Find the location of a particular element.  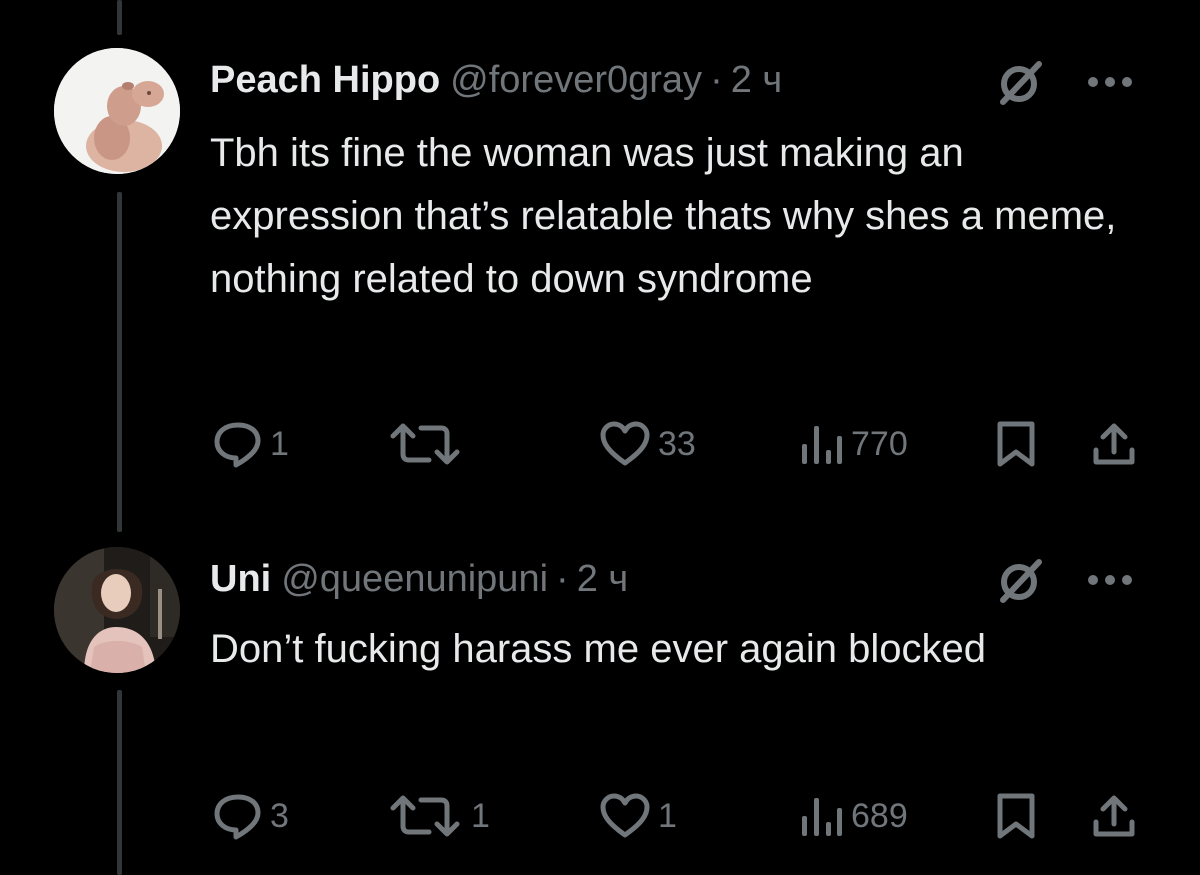

retweet-count: 1 is located at coordinates (480, 815).